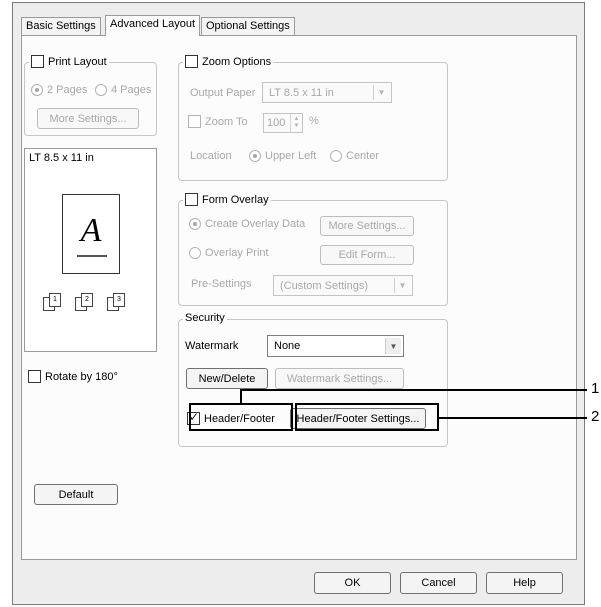 The width and height of the screenshot is (601, 607). I want to click on rotate-180-option: Rotate by 180°, so click(73, 376).